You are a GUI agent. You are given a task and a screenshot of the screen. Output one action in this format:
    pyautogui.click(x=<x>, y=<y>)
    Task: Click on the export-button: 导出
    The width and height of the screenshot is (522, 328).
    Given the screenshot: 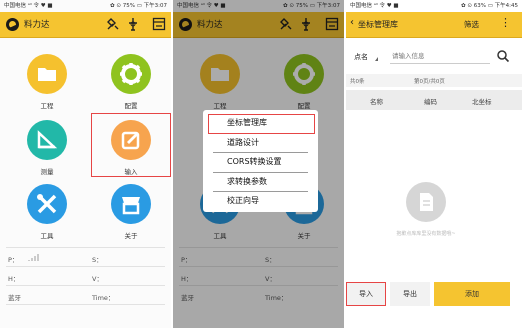 What is the action you would take?
    pyautogui.click(x=410, y=294)
    